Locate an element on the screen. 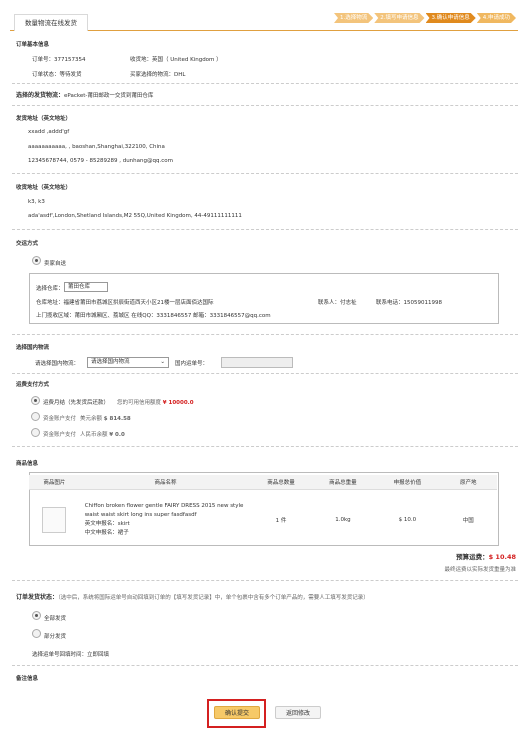 The height and width of the screenshot is (731, 526). ship-all-radio is located at coordinates (36, 615).